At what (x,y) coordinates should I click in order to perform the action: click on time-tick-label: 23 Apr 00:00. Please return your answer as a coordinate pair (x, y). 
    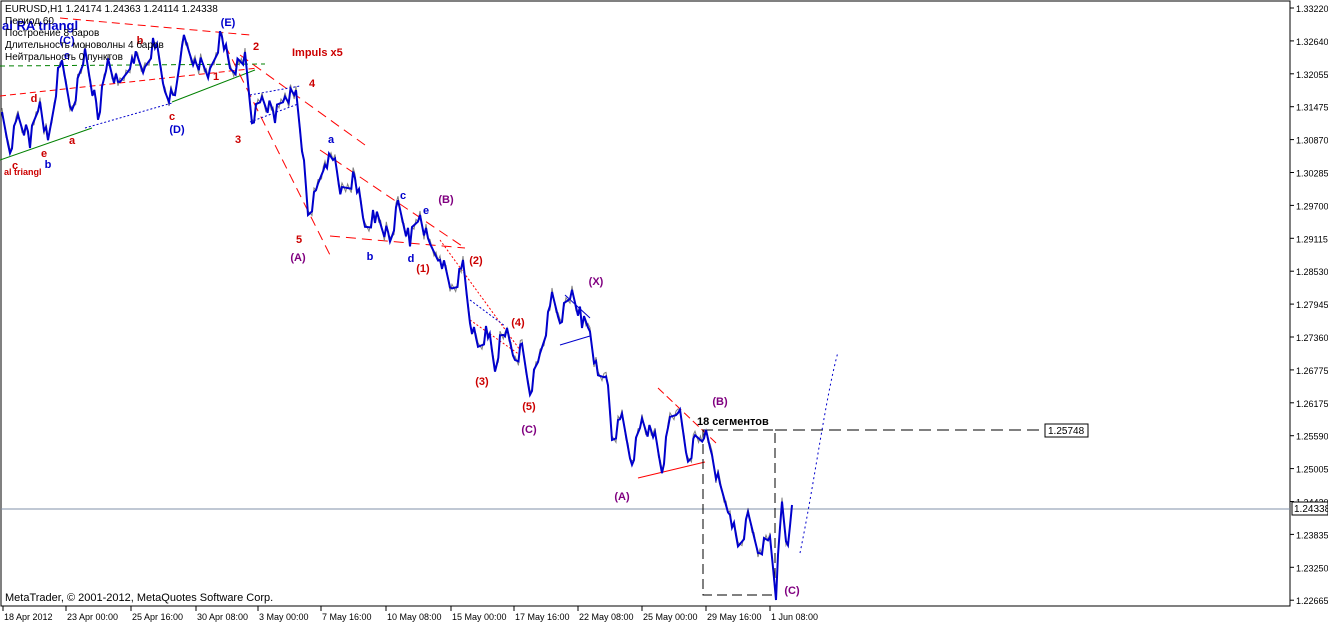
    Looking at the image, I should click on (92, 617).